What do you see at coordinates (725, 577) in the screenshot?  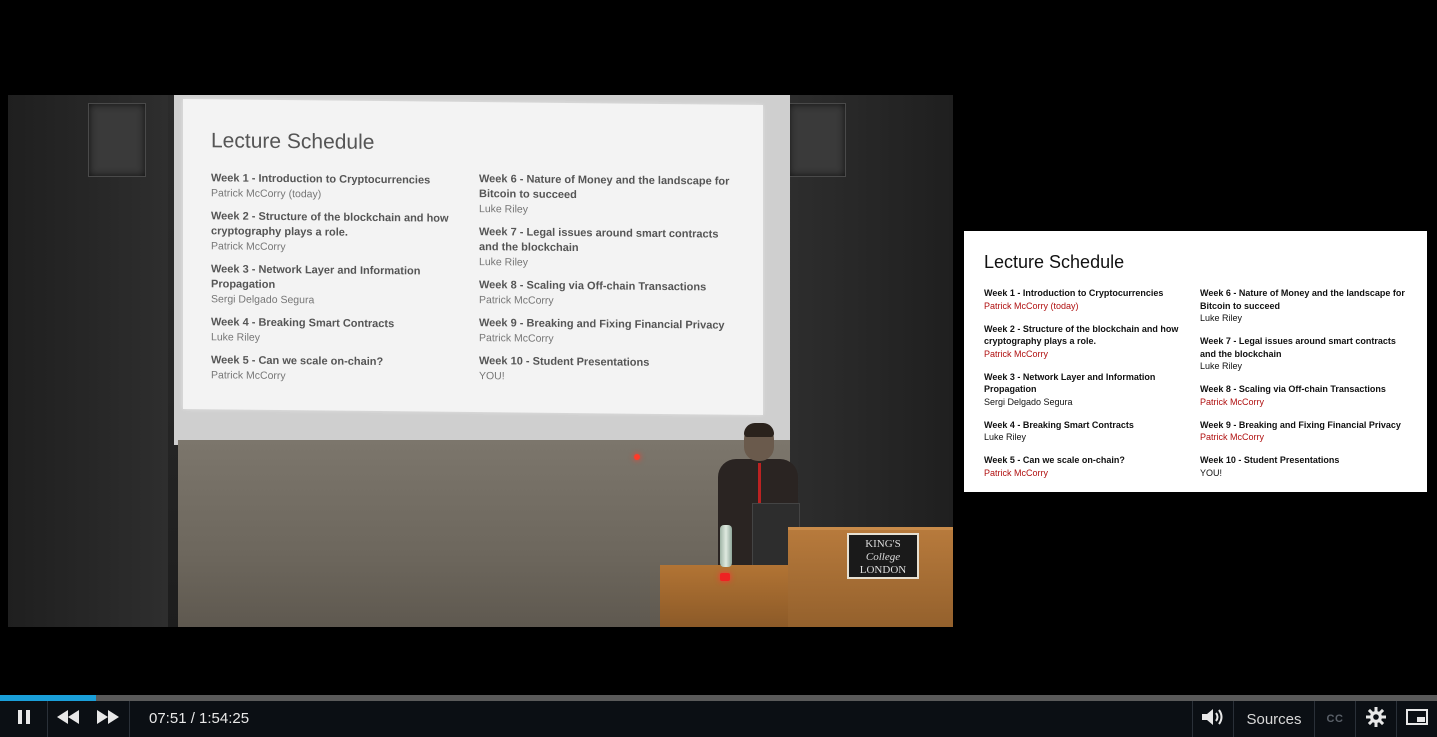 I see `red-light` at bounding box center [725, 577].